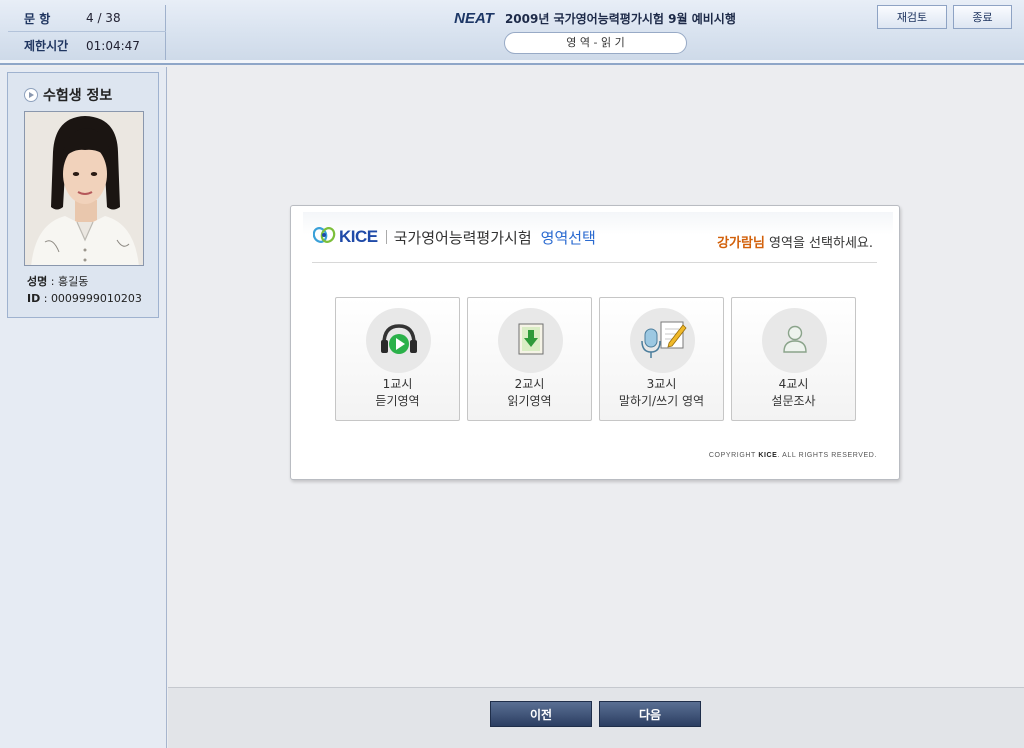 This screenshot has width=1024, height=748. Describe the element at coordinates (768, 455) in the screenshot. I see `copyright-brand: KICE` at that location.